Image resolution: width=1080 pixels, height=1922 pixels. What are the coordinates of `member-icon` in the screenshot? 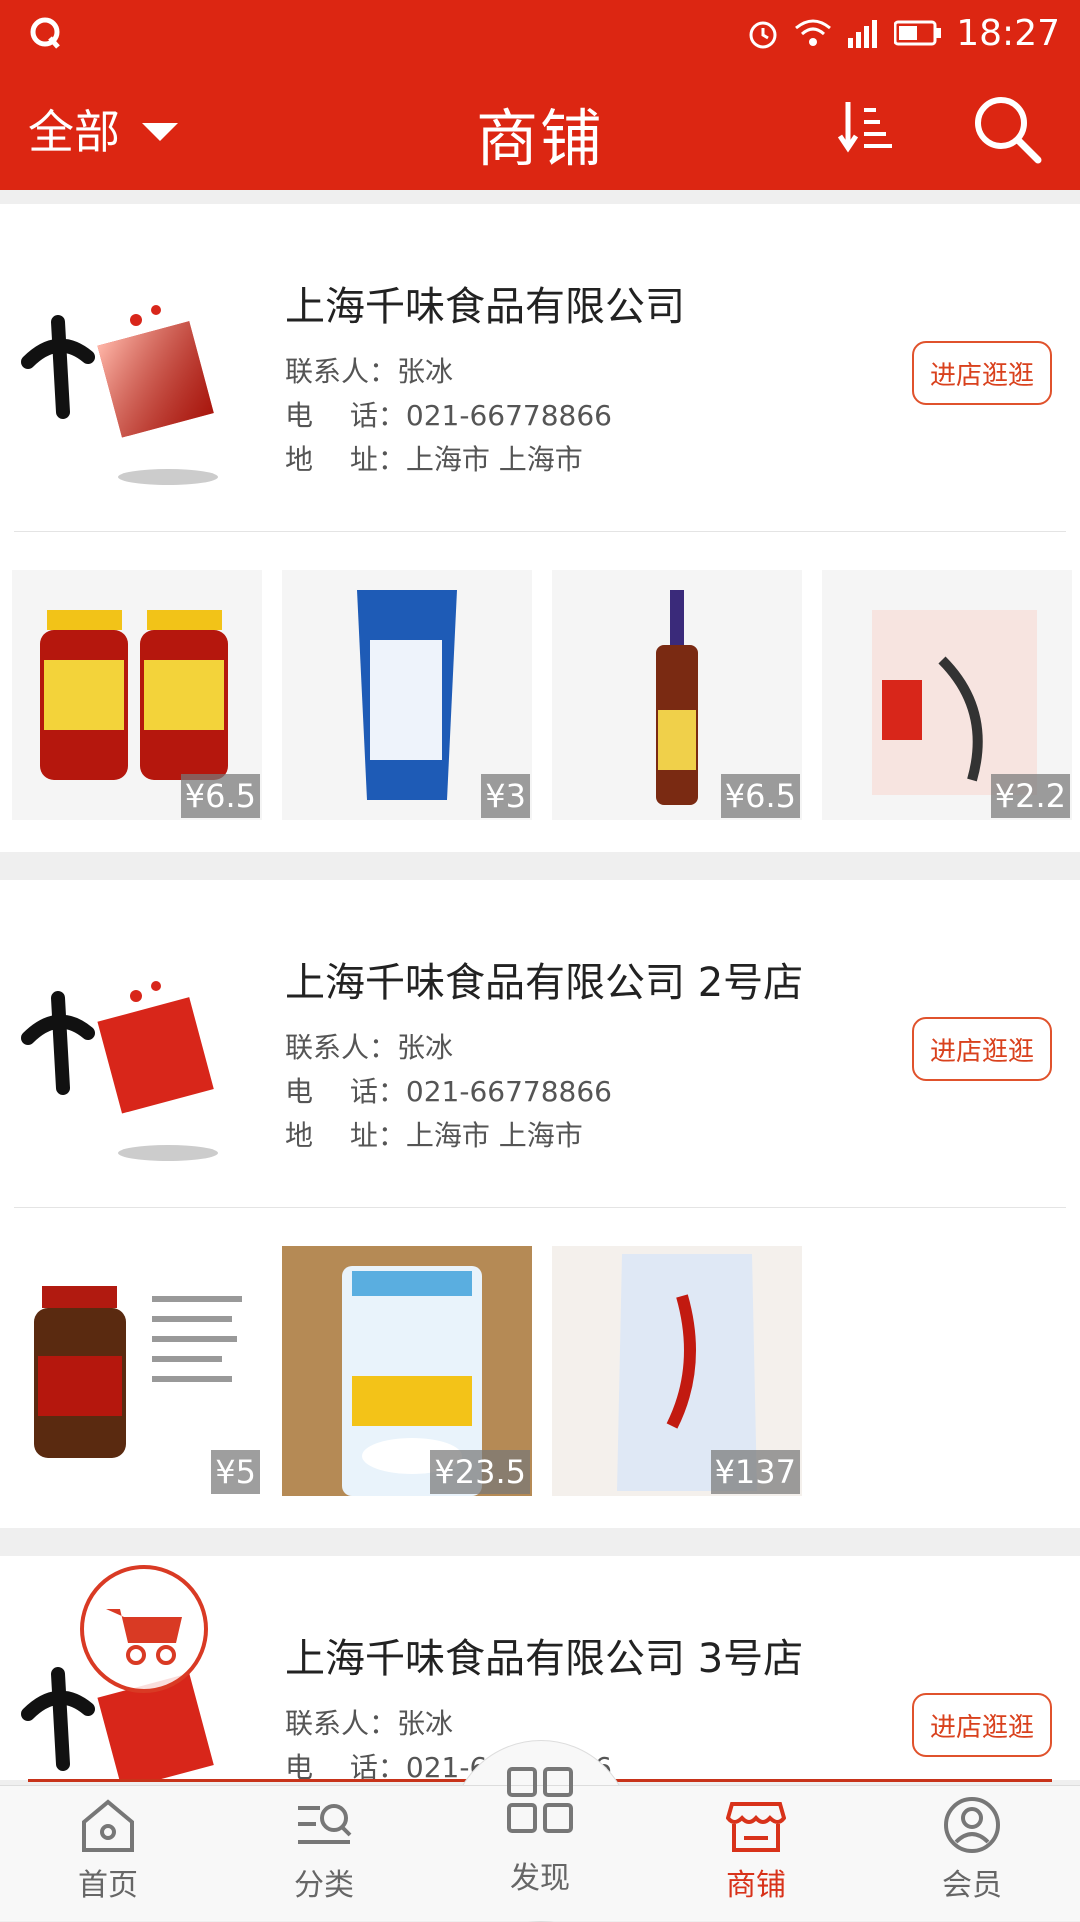 It's located at (972, 1825).